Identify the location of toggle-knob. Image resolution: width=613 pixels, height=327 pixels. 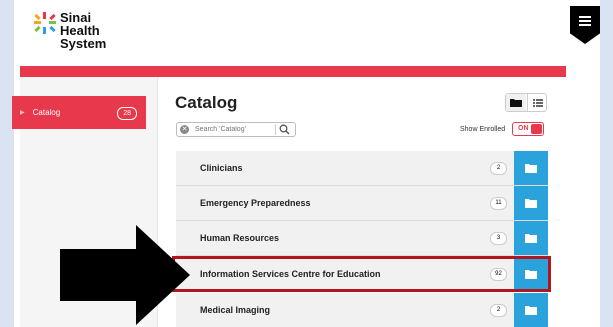
(536, 129).